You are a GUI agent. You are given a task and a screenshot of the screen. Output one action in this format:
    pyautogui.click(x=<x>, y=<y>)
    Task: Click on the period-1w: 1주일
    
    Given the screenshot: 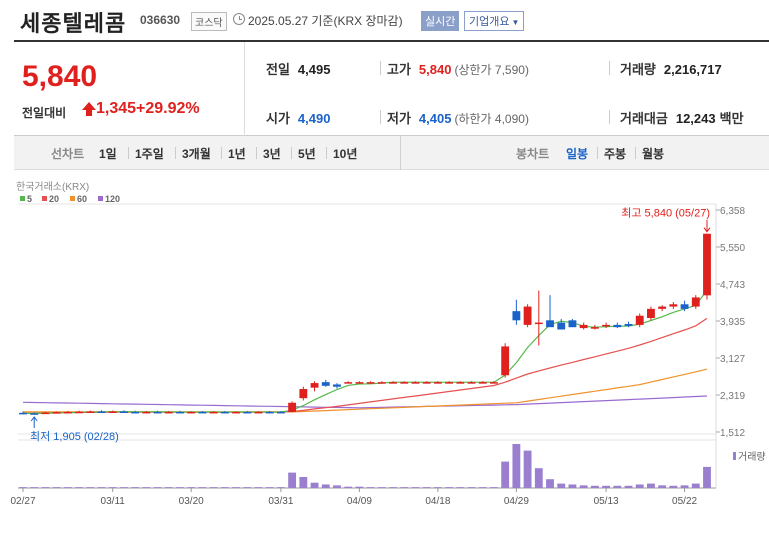 What is the action you would take?
    pyautogui.click(x=149, y=153)
    